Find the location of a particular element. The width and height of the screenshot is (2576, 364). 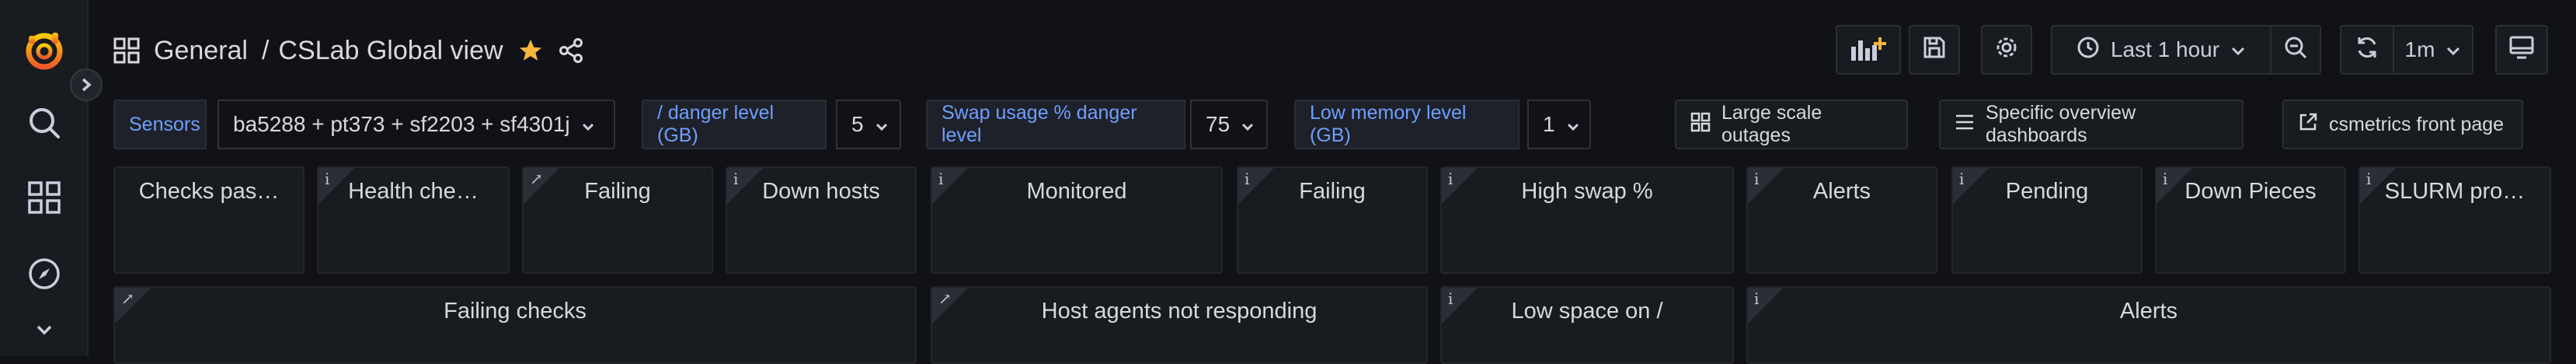

stat-panel: ↗ Failing is located at coordinates (617, 220).